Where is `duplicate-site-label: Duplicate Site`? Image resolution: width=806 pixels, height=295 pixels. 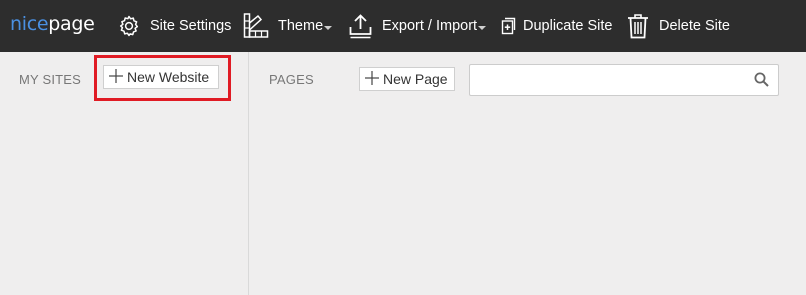 duplicate-site-label: Duplicate Site is located at coordinates (568, 26).